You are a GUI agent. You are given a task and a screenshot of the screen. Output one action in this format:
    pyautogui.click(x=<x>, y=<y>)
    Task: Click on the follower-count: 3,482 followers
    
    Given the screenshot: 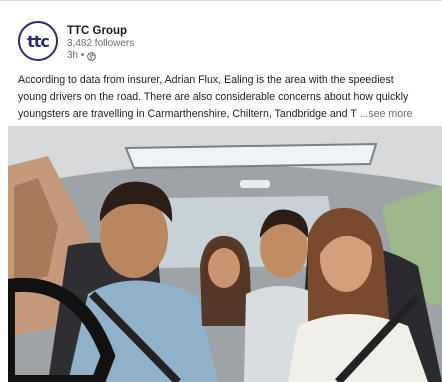 What is the action you would take?
    pyautogui.click(x=101, y=43)
    